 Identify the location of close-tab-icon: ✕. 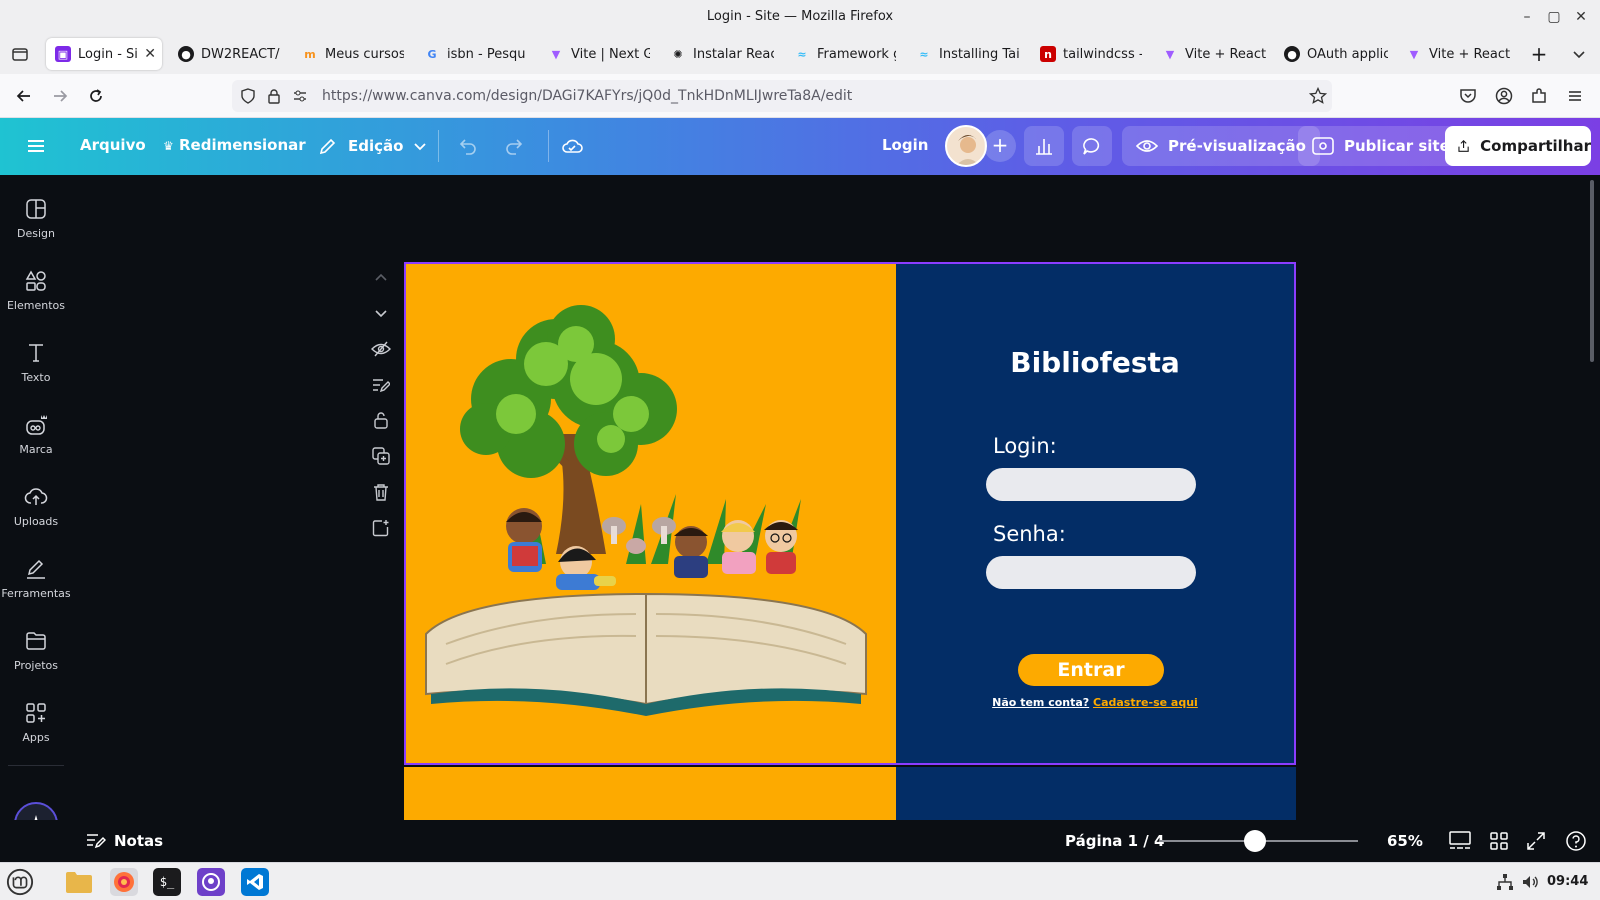
(150, 54).